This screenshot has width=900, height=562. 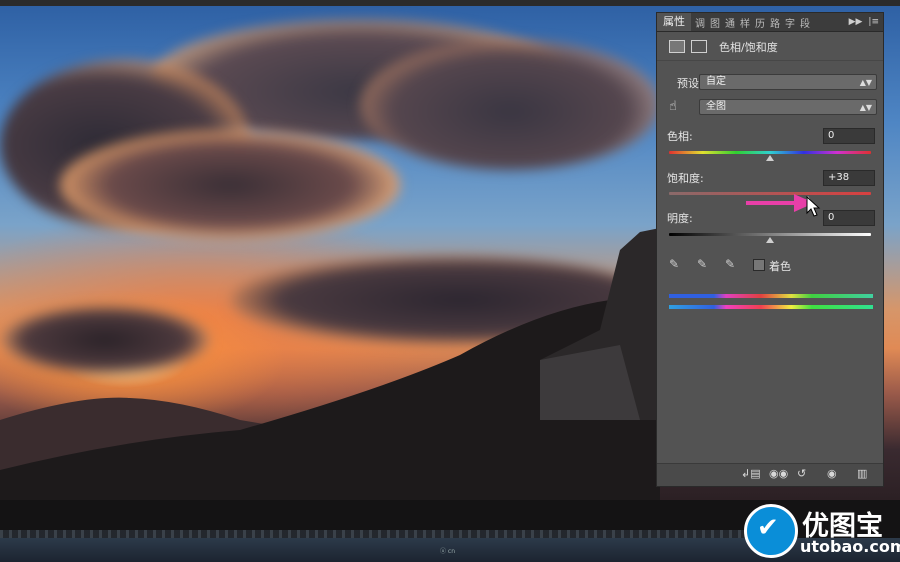 What do you see at coordinates (715, 22) in the screenshot?
I see `tab-layers: 图` at bounding box center [715, 22].